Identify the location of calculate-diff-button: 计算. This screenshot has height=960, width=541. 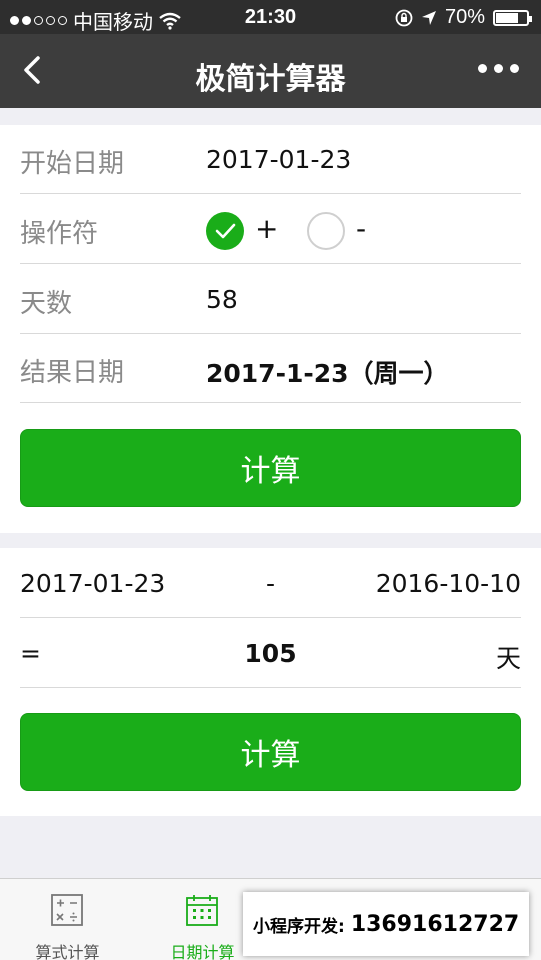
(270, 752).